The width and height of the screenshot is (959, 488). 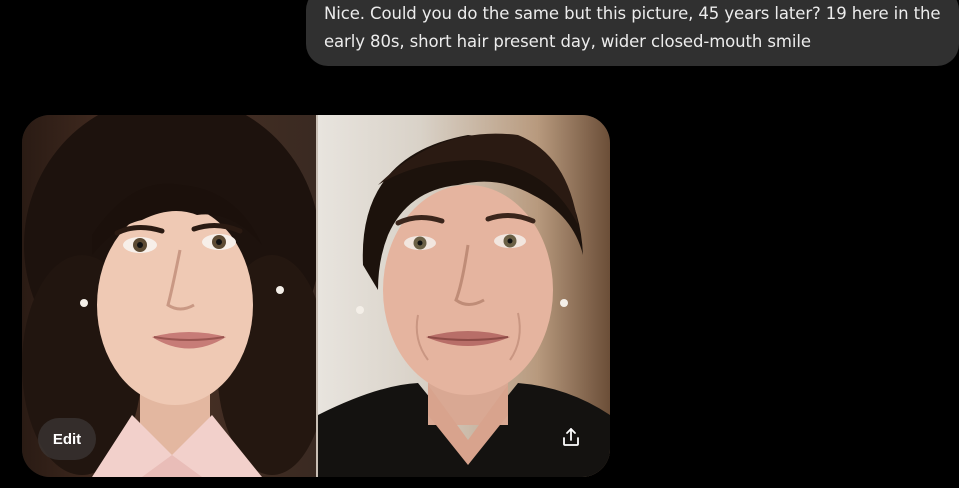 I want to click on share-upload-icon, so click(x=571, y=439).